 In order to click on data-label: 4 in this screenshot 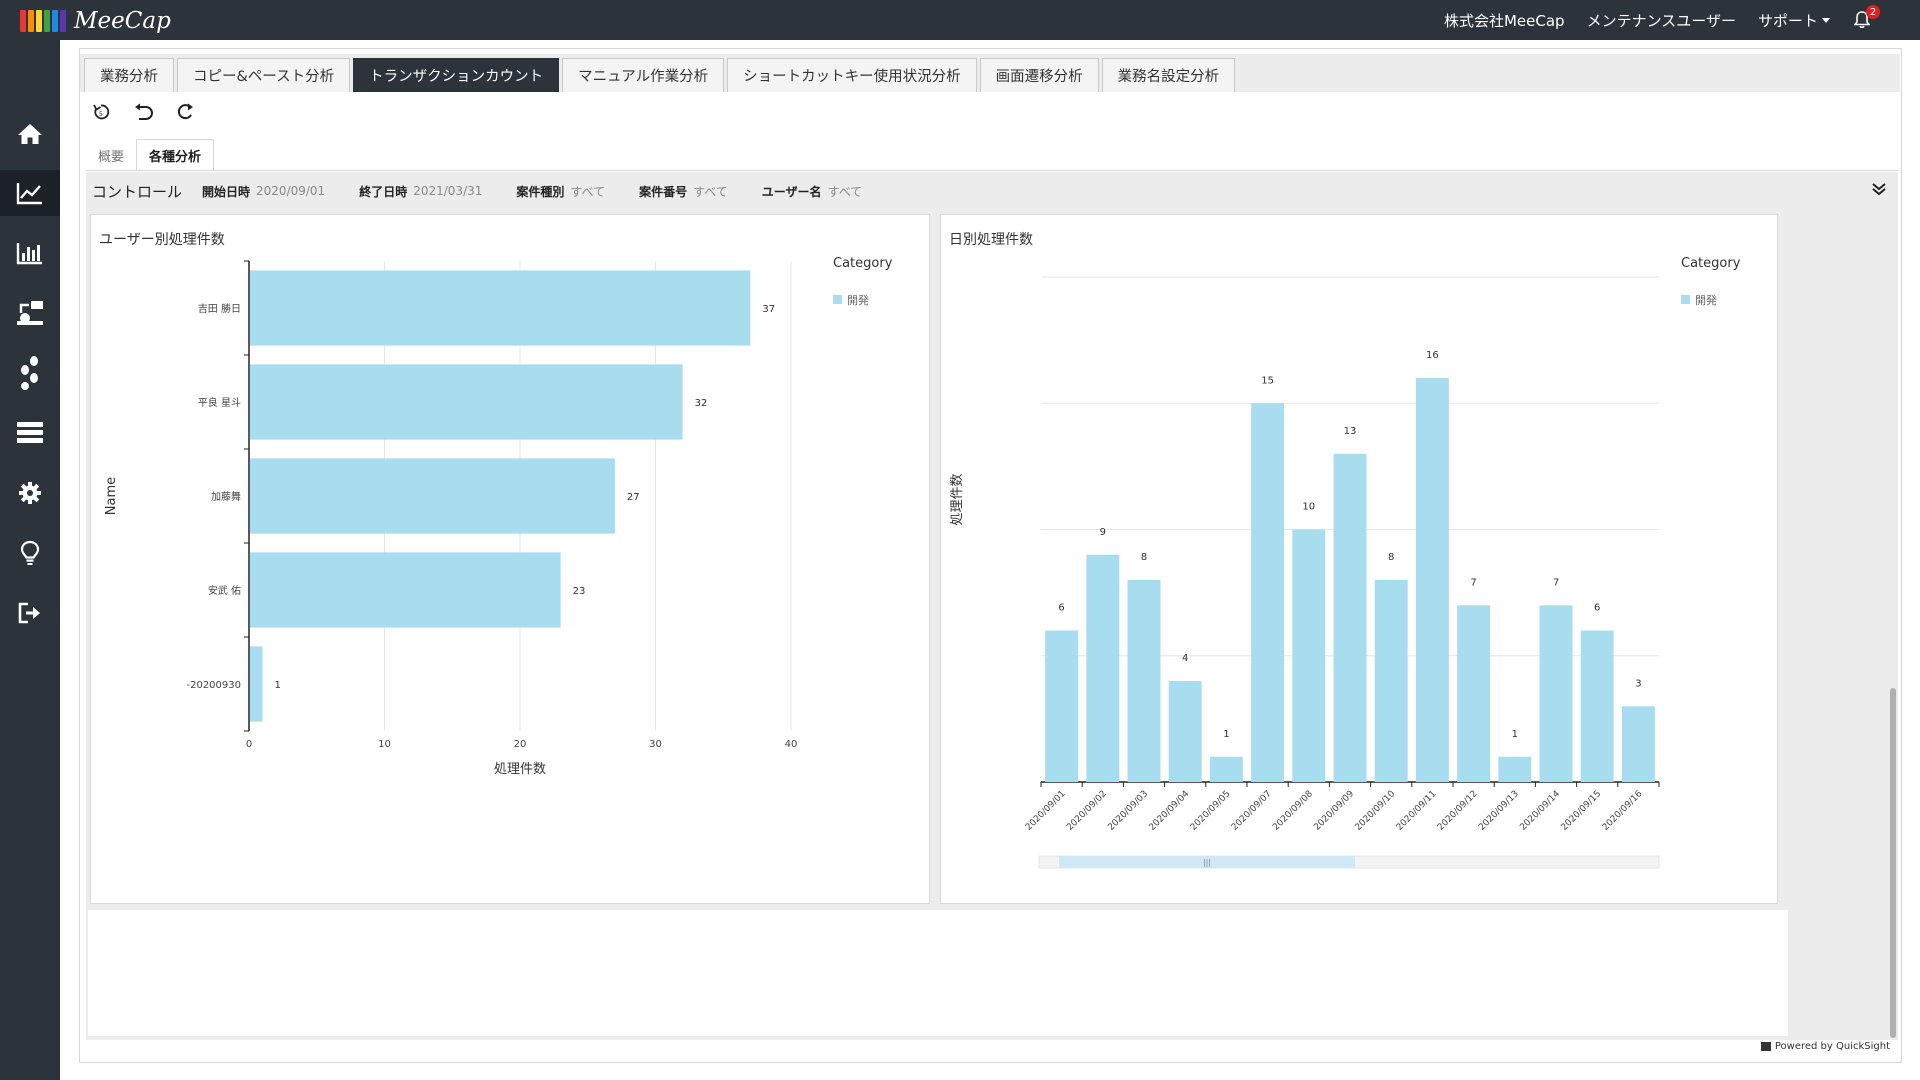, I will do `click(1185, 658)`.